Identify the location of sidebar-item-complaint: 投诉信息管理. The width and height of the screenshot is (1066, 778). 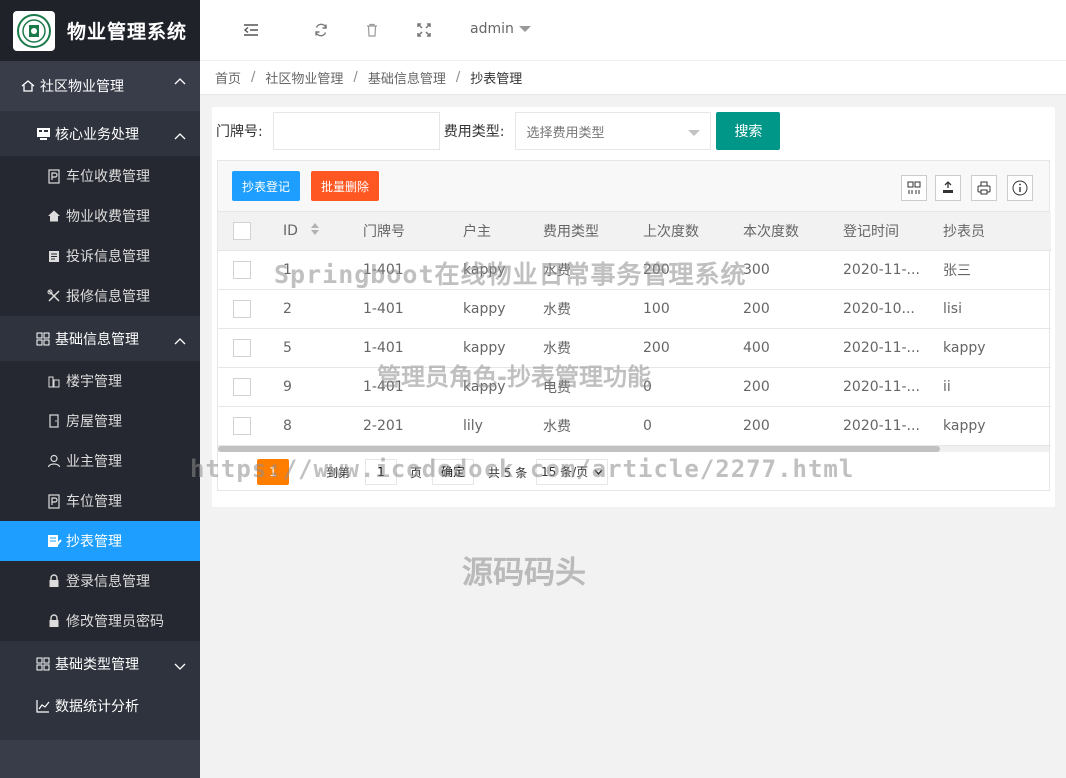
(100, 256).